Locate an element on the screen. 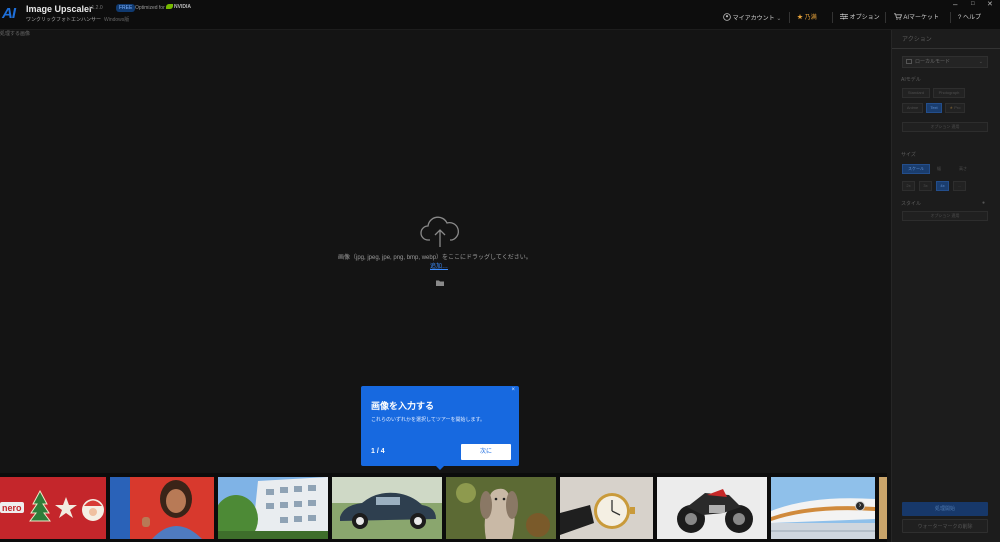 The image size is (1000, 542). cloud-upload-icon is located at coordinates (440, 231).